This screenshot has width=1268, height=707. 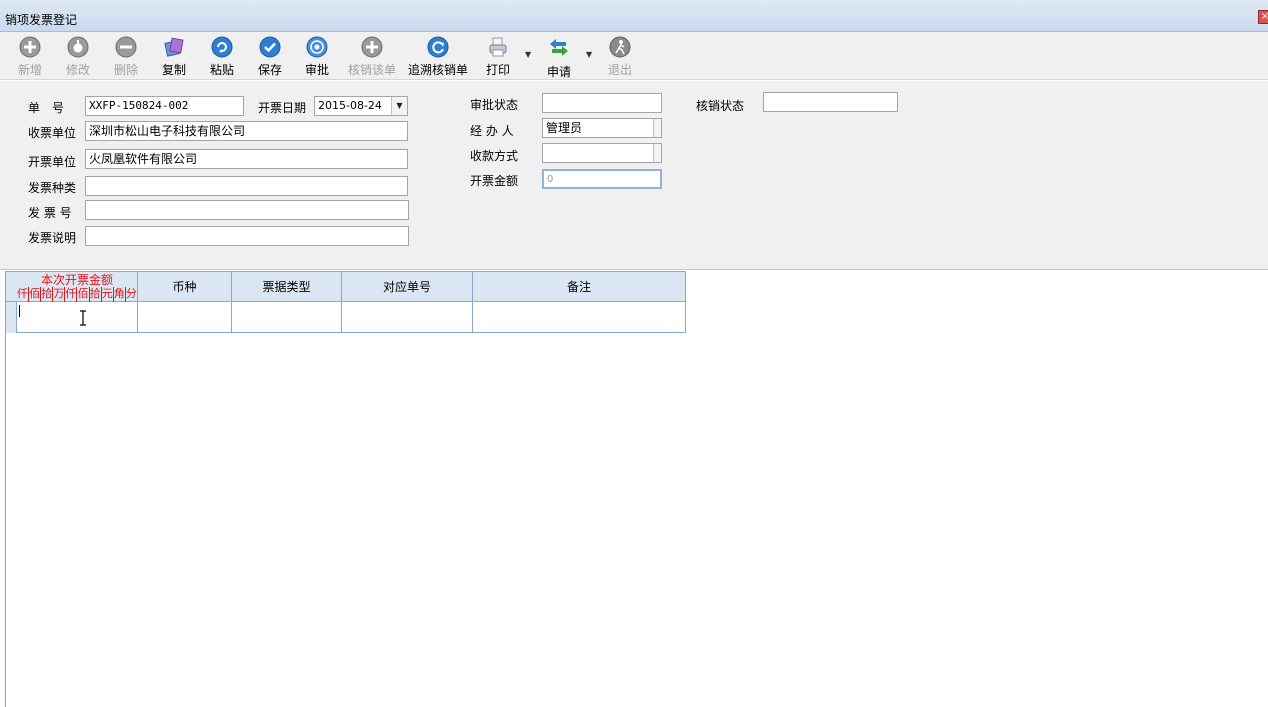 I want to click on print-button-label: 打印, so click(x=497, y=70).